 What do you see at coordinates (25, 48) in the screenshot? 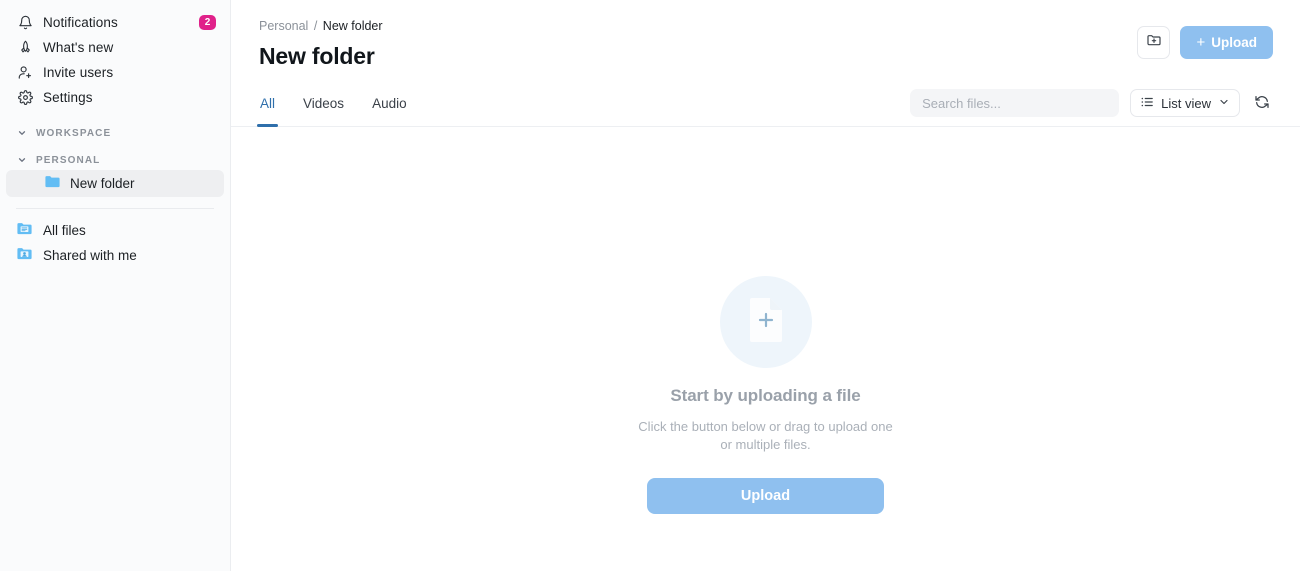
I see `megaphone-icon` at bounding box center [25, 48].